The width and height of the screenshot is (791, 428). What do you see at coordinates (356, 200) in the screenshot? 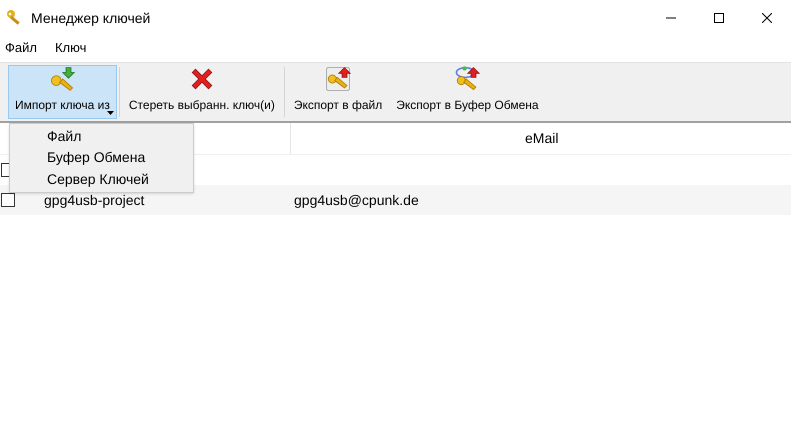
I see `table-cell-text: gpg4usb@cpunk.de` at bounding box center [356, 200].